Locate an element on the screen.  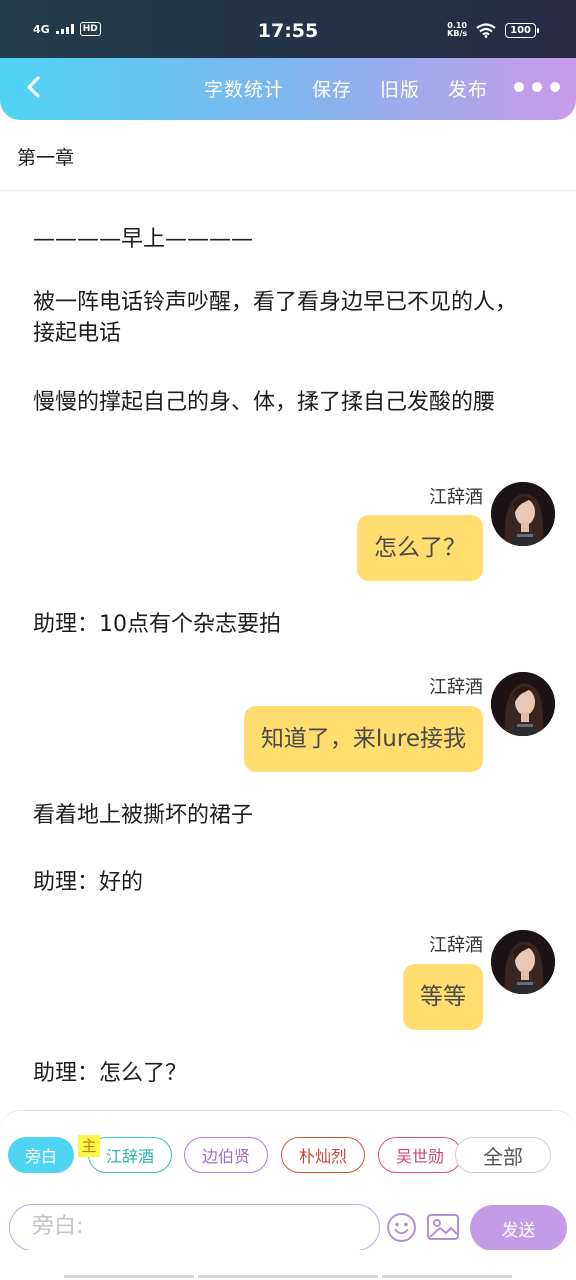
status-bar: 4G HD 17:55 0.10 KB/s 100 is located at coordinates (288, 29).